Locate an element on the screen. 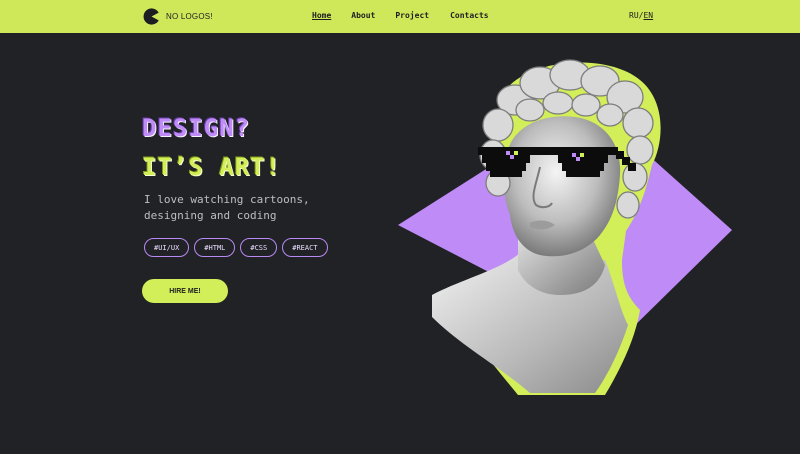 The image size is (800, 454). skill-tags: #UI/UX #HTML #CSS #REACT is located at coordinates (236, 247).